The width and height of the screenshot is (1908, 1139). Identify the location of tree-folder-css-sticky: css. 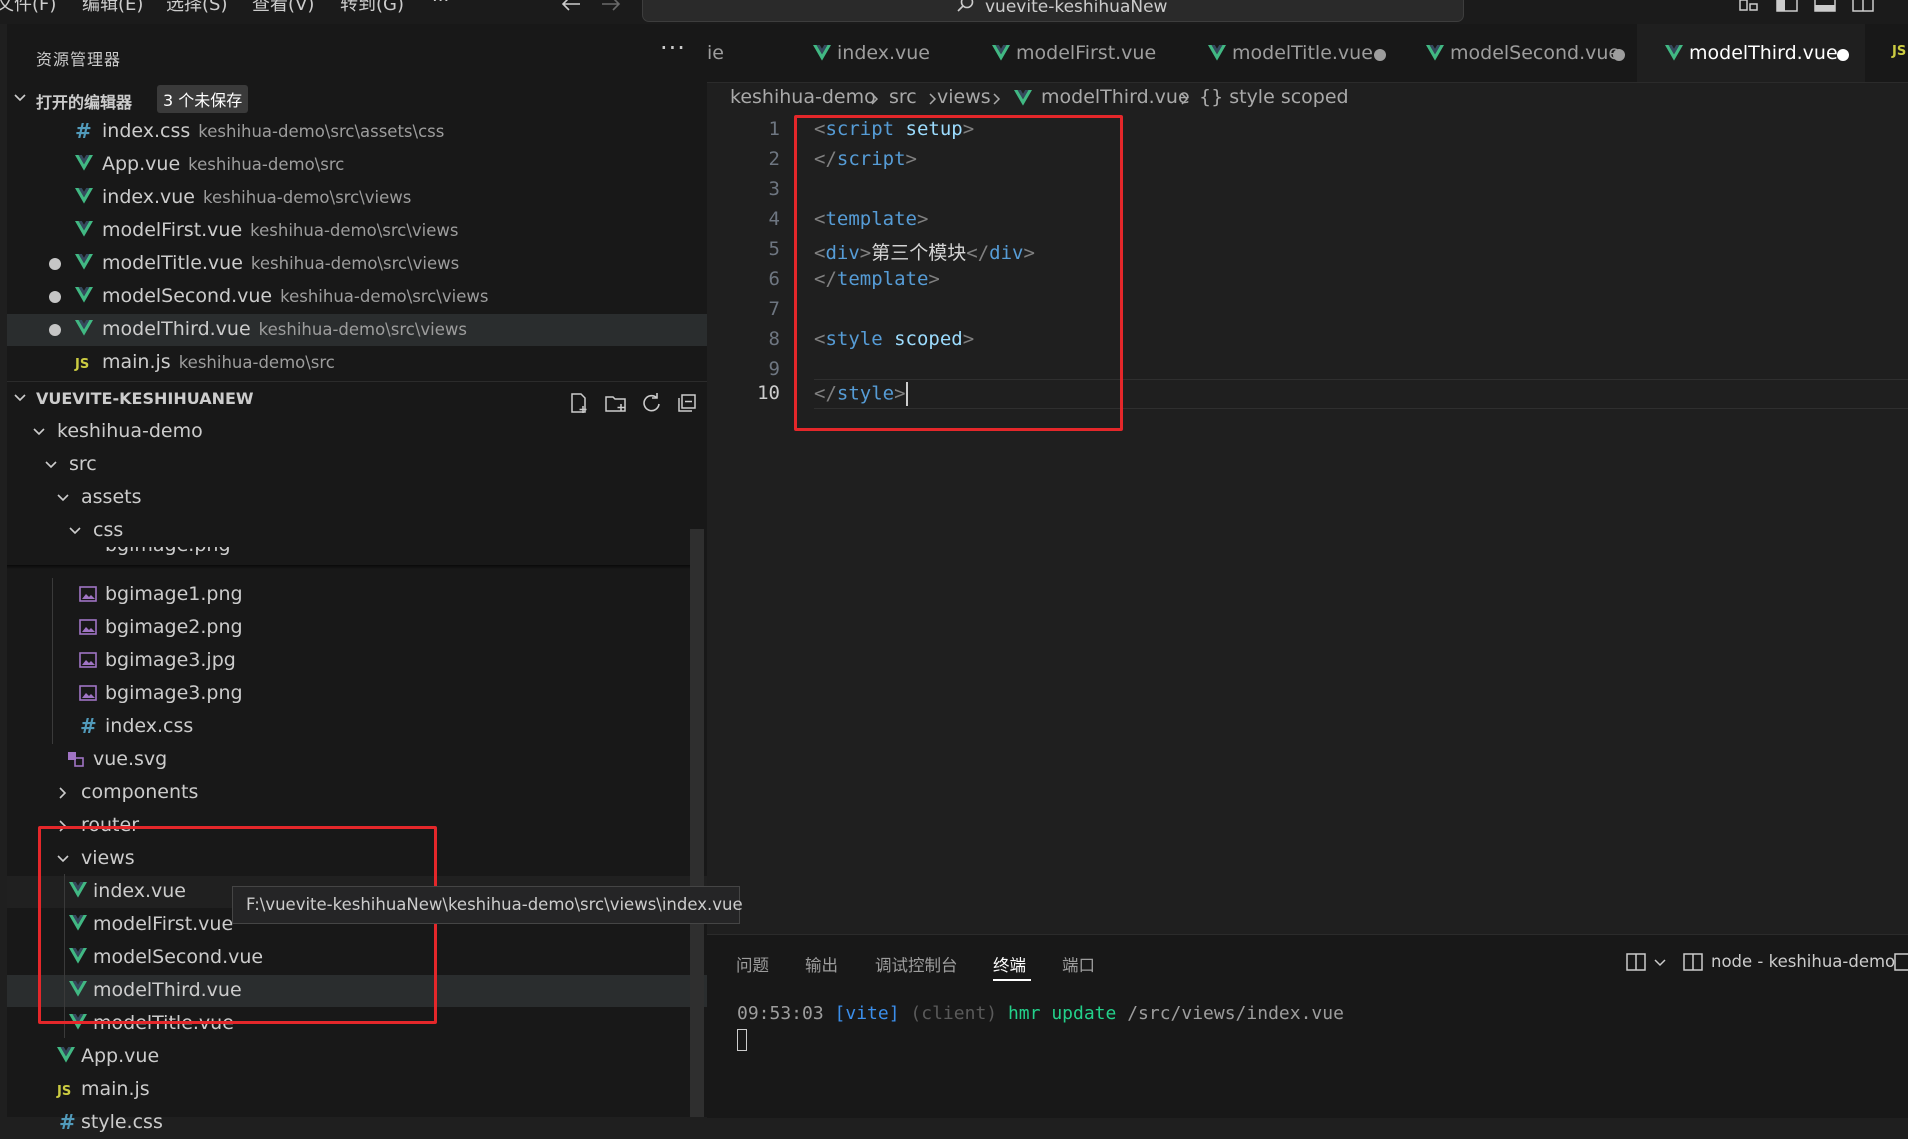
(357, 531).